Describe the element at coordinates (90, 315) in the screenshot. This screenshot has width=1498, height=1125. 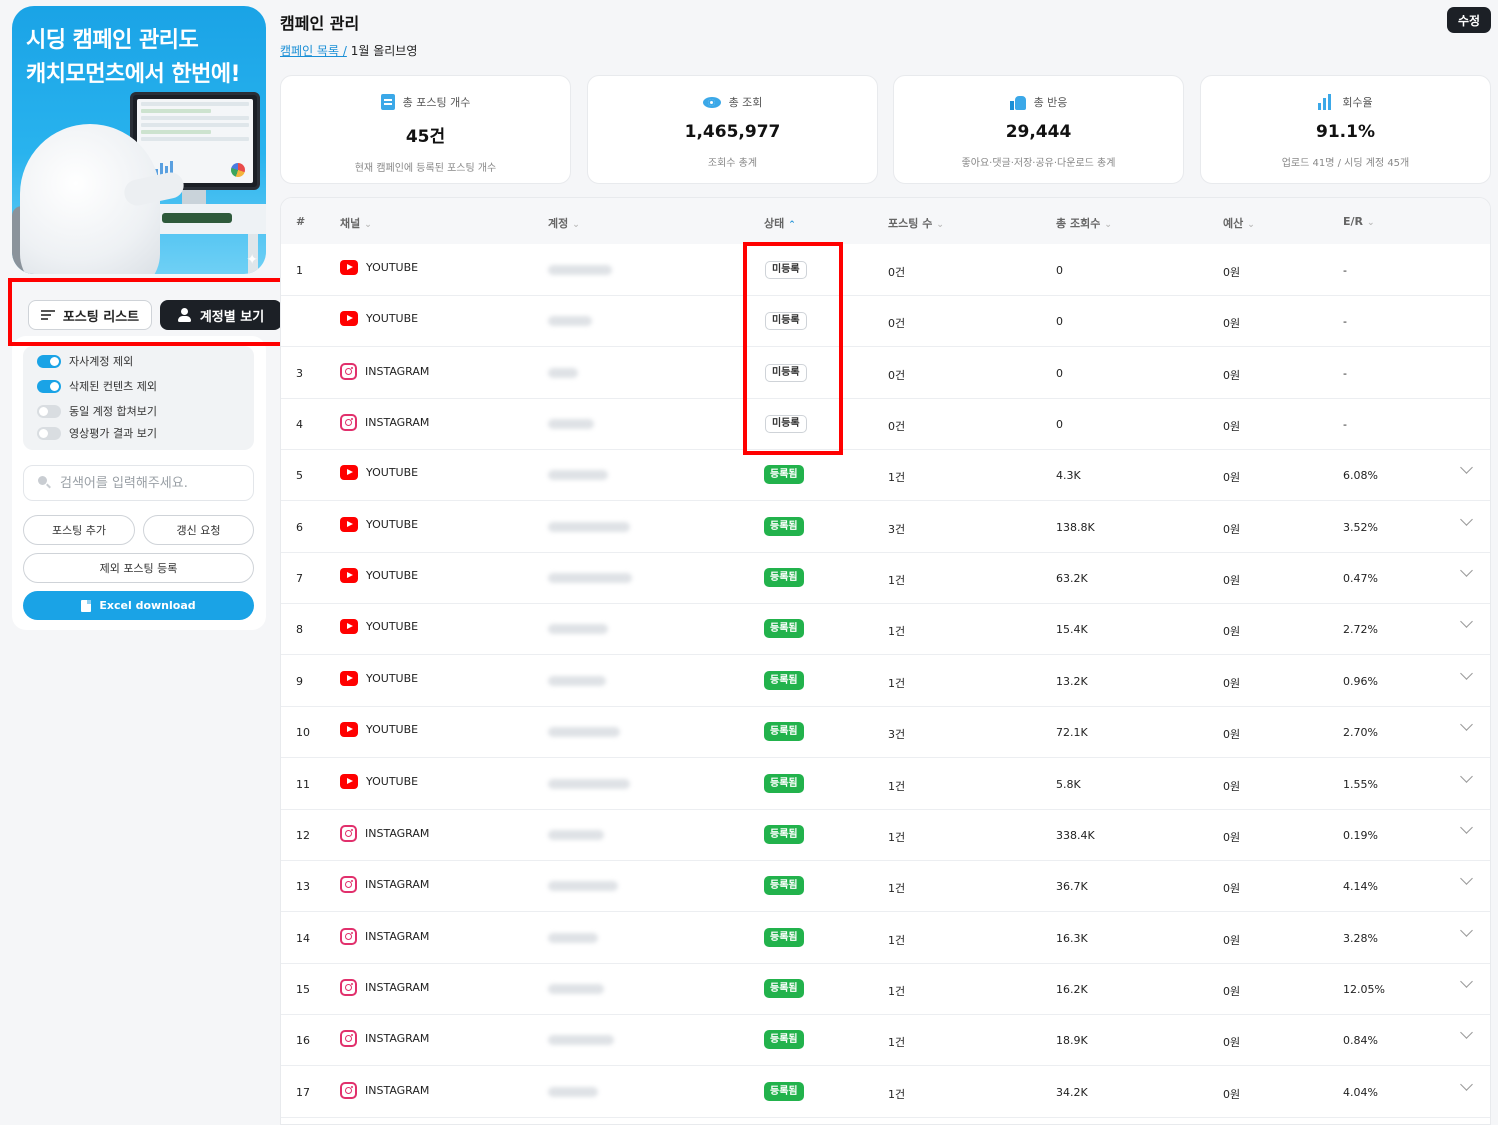
I see `posting-list-button: 포스팅 리스트` at that location.